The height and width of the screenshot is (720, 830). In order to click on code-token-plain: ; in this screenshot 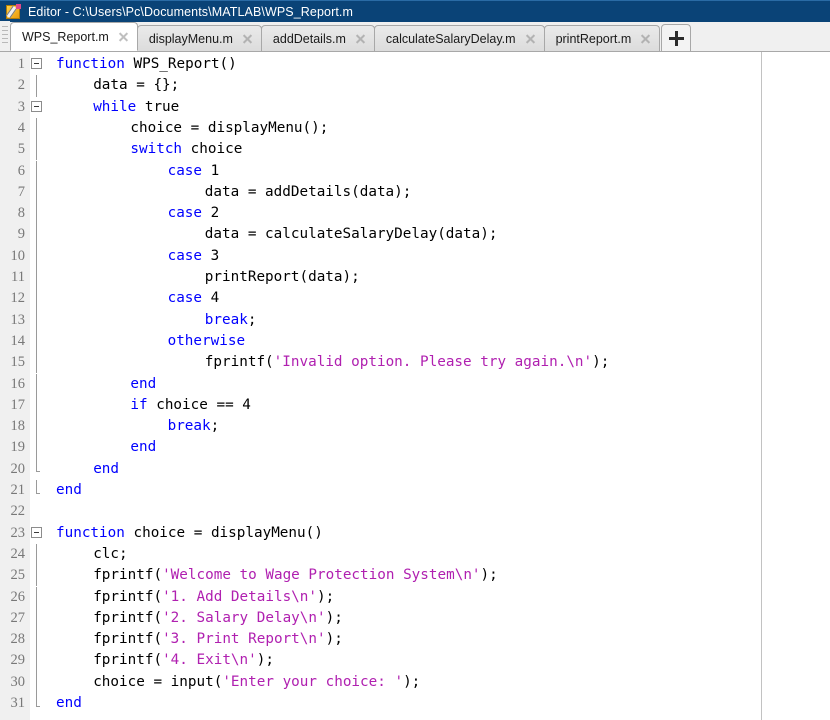, I will do `click(252, 319)`.